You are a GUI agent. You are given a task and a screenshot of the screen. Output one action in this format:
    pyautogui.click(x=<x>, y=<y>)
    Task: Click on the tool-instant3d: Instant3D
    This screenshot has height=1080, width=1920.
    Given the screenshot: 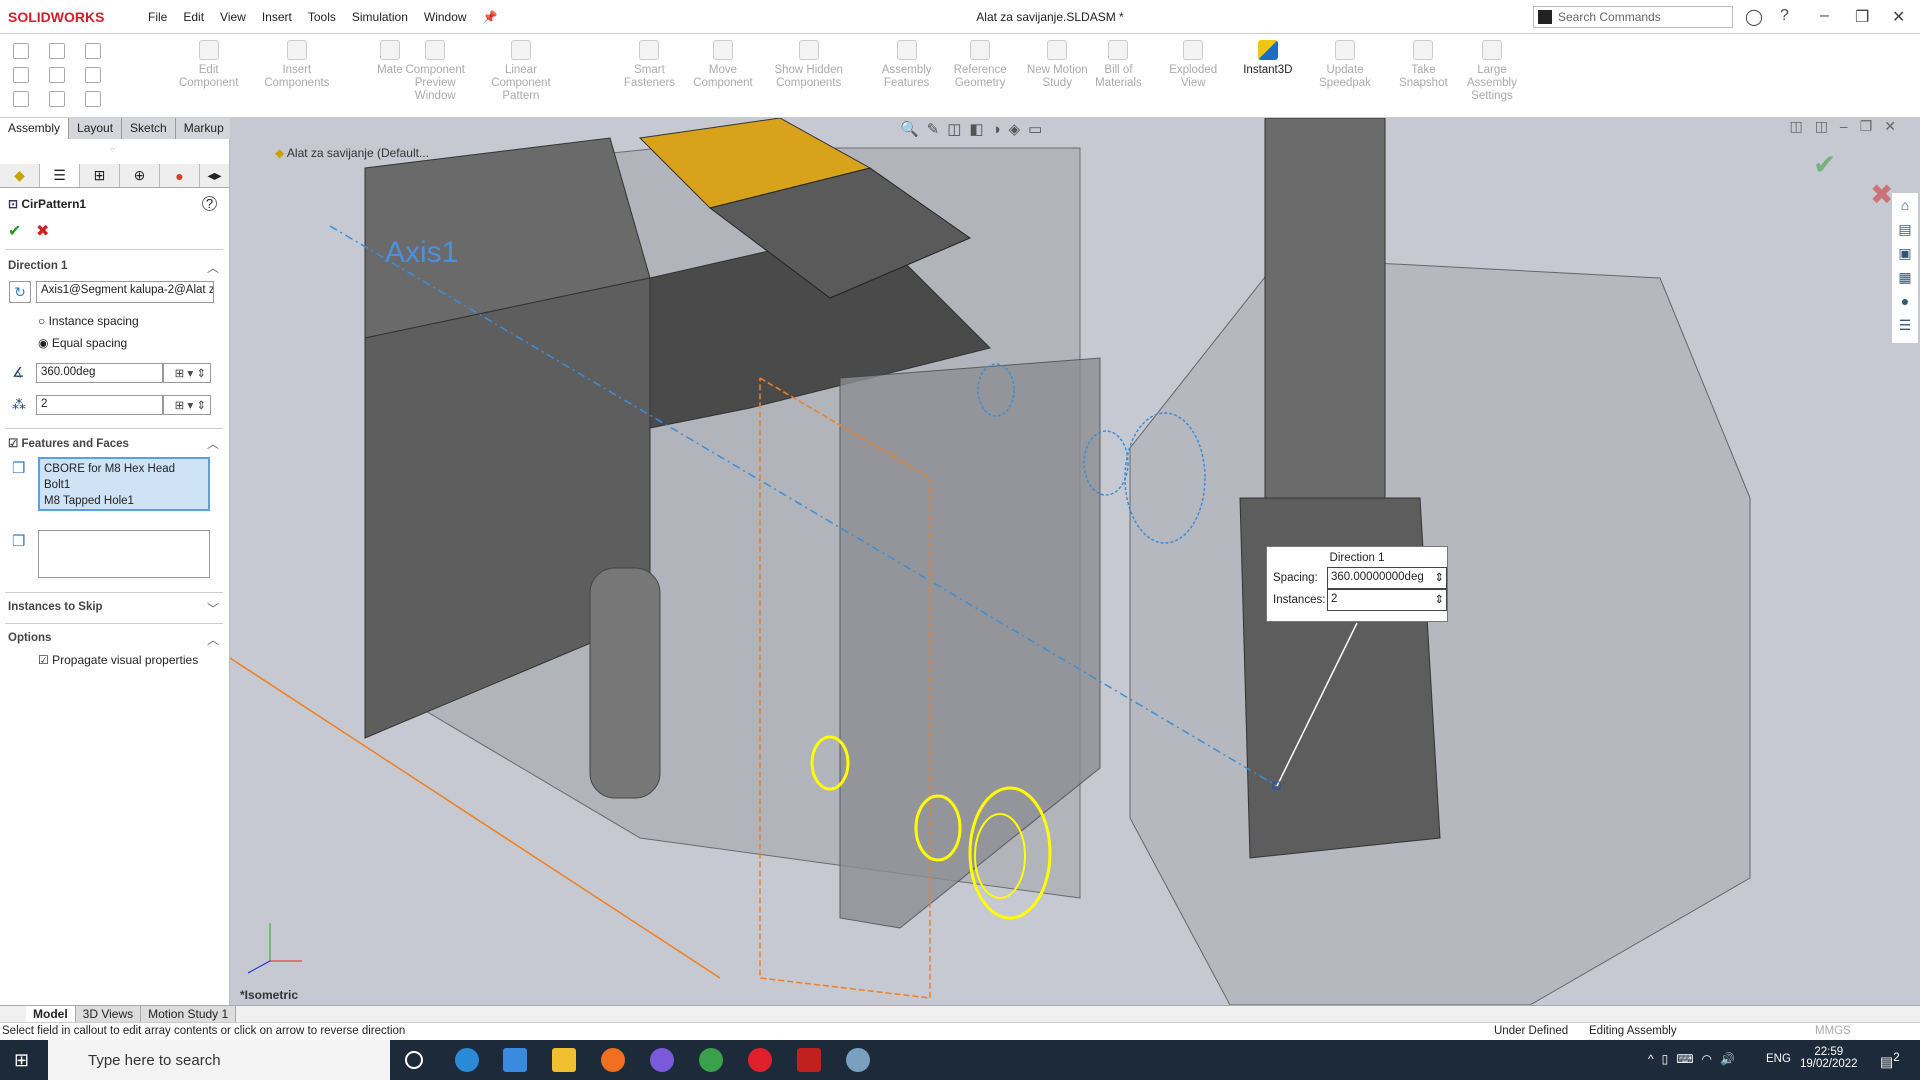 What is the action you would take?
    pyautogui.click(x=1268, y=58)
    